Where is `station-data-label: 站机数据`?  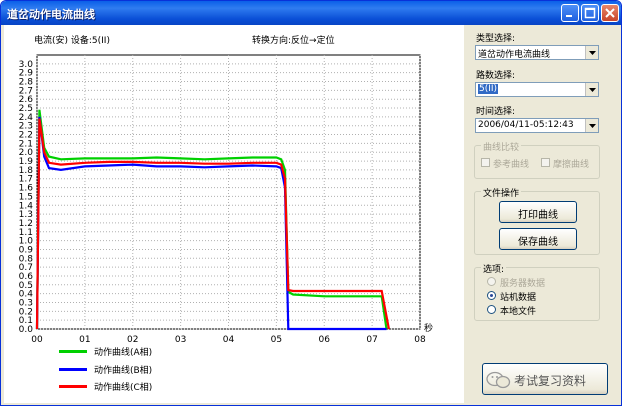 station-data-label: 站机数据 is located at coordinates (518, 298).